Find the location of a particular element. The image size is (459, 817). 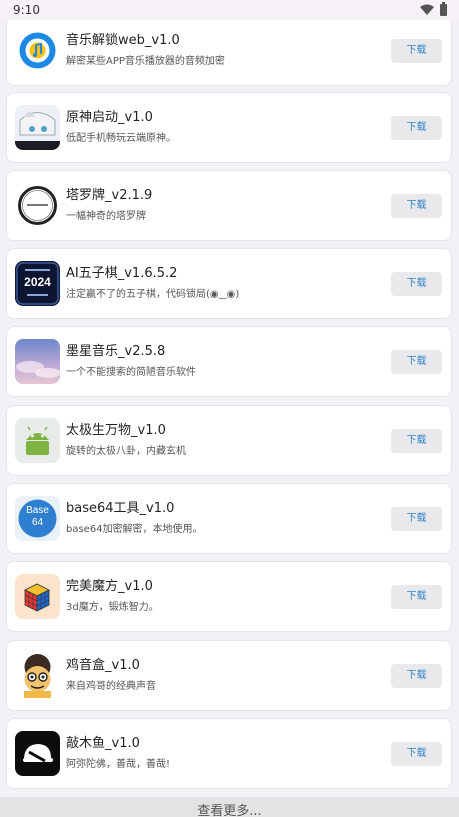

app-name: 鸡音盒_v1.0 is located at coordinates (103, 665).